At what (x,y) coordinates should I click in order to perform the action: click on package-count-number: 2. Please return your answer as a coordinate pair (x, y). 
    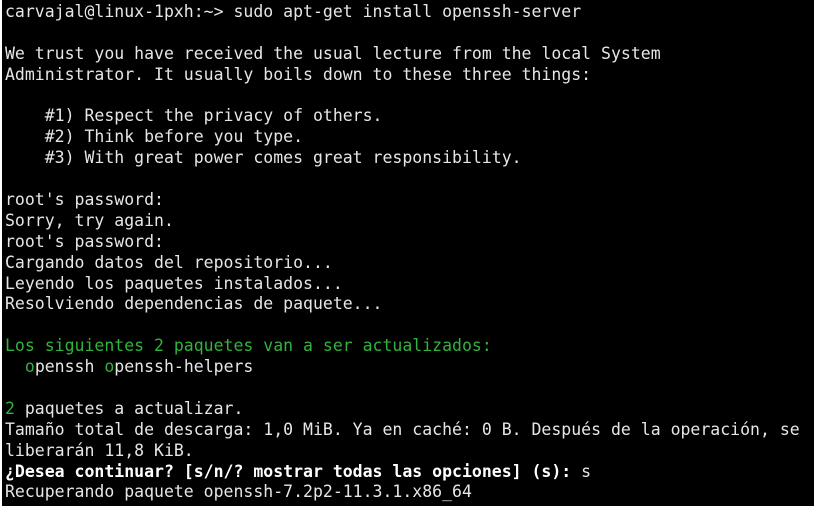
    Looking at the image, I should click on (10, 408).